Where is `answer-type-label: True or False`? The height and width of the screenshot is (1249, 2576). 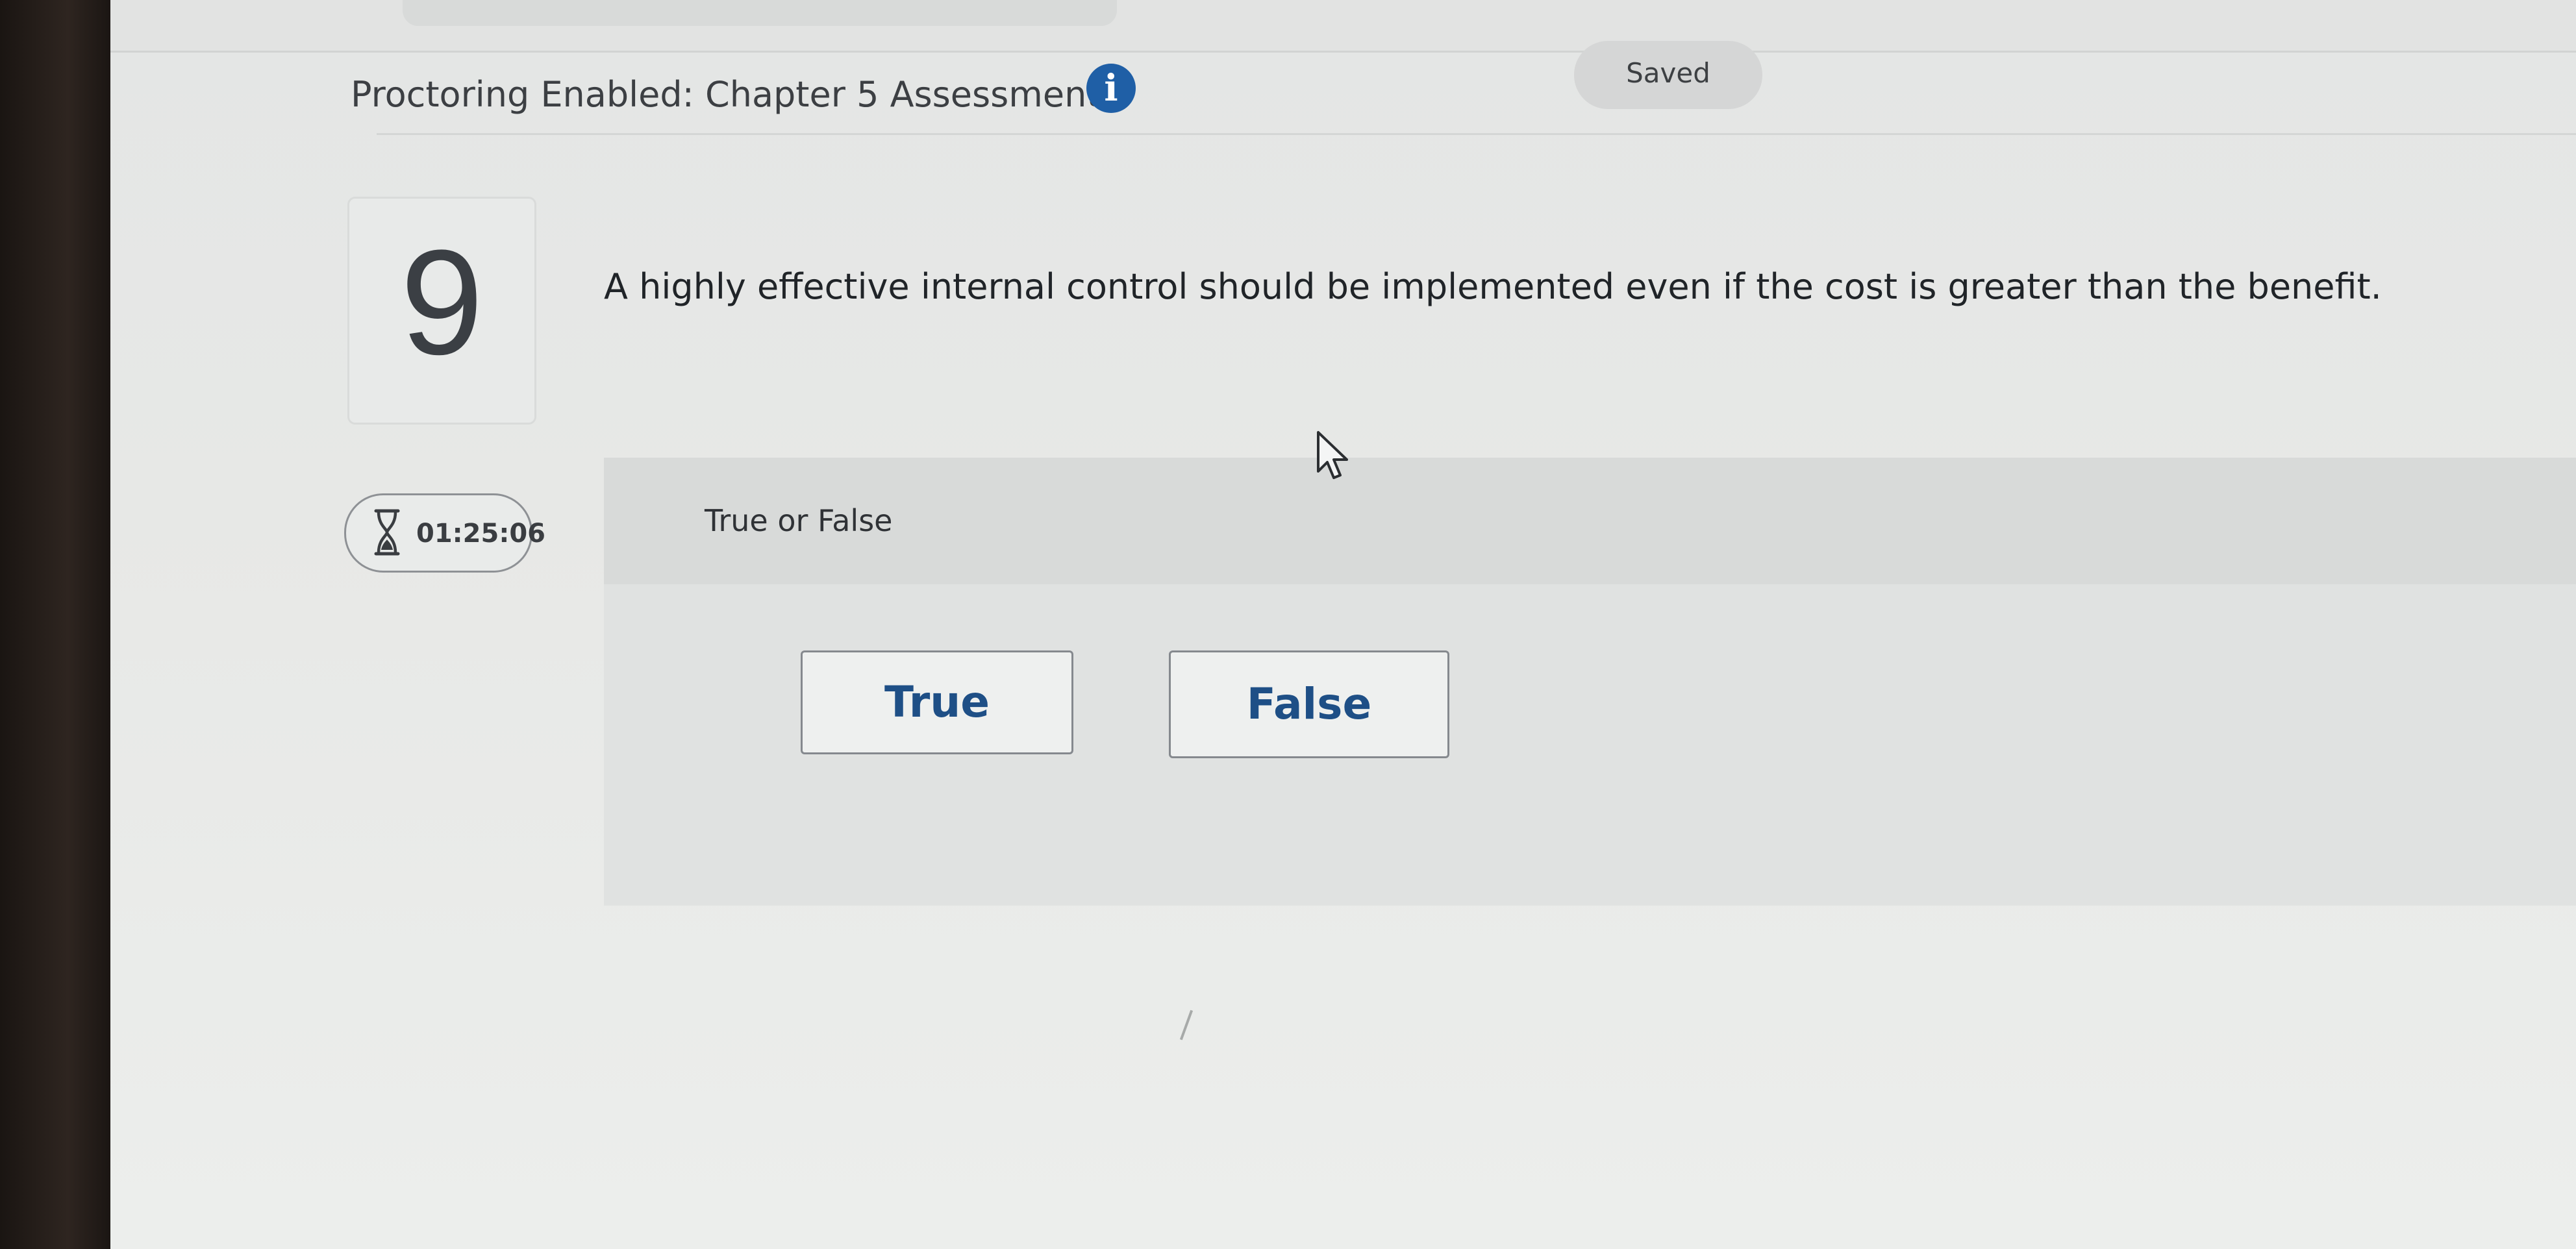 answer-type-label: True or False is located at coordinates (799, 520).